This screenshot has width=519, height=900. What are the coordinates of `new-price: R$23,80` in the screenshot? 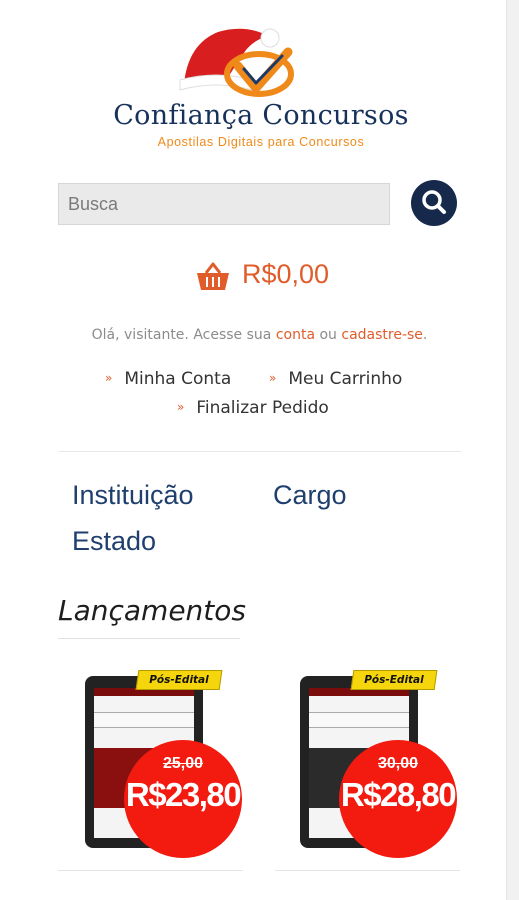 It's located at (183, 794).